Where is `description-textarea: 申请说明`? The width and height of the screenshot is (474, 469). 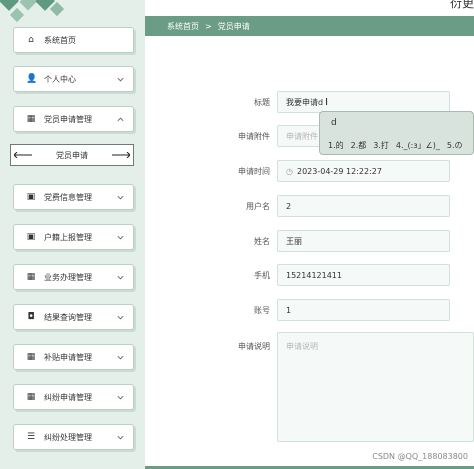 description-textarea: 申请说明 is located at coordinates (375, 387).